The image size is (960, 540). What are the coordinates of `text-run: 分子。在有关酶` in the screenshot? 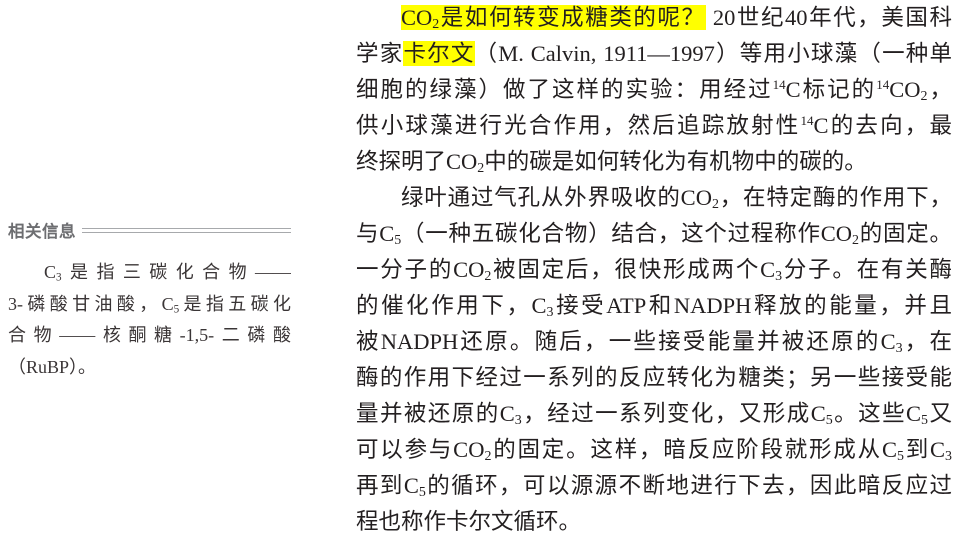 It's located at (867, 269).